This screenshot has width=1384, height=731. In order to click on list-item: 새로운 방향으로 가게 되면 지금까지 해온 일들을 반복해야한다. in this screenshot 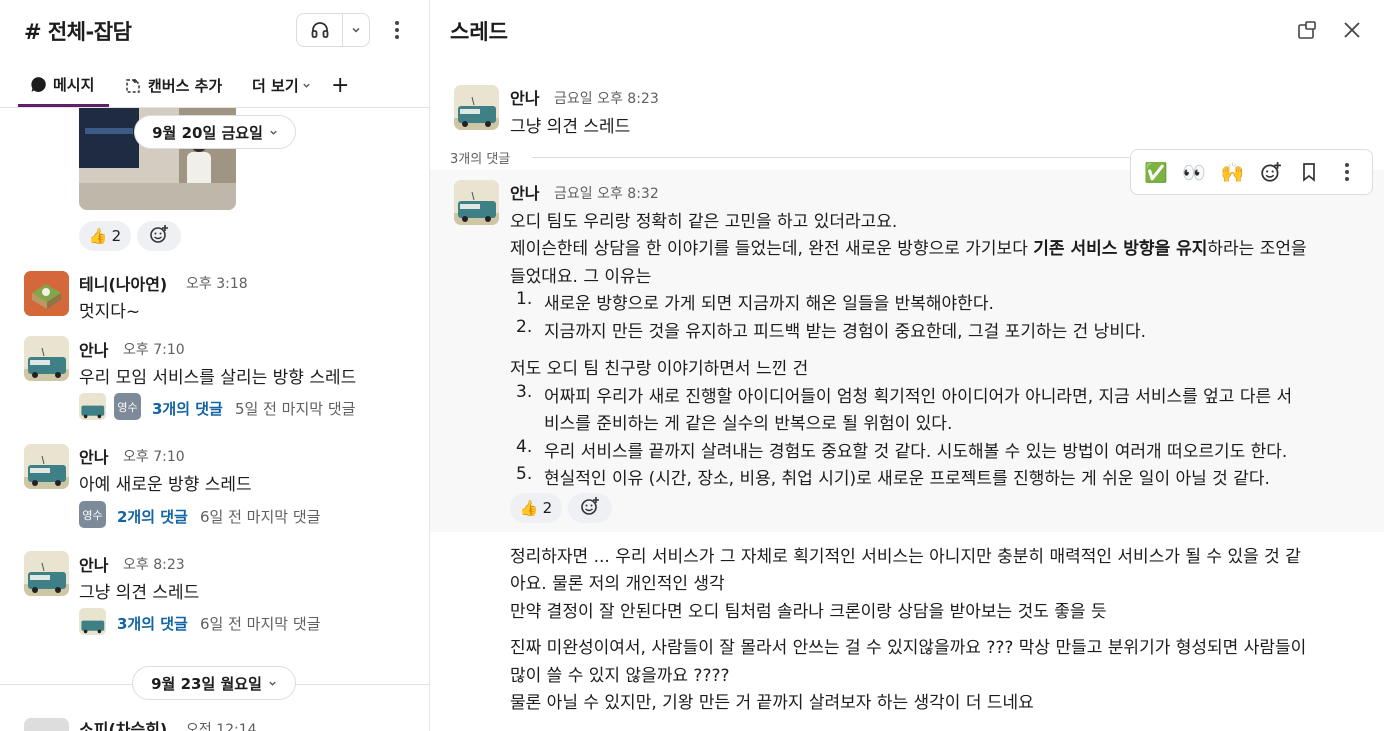, I will do `click(769, 304)`.